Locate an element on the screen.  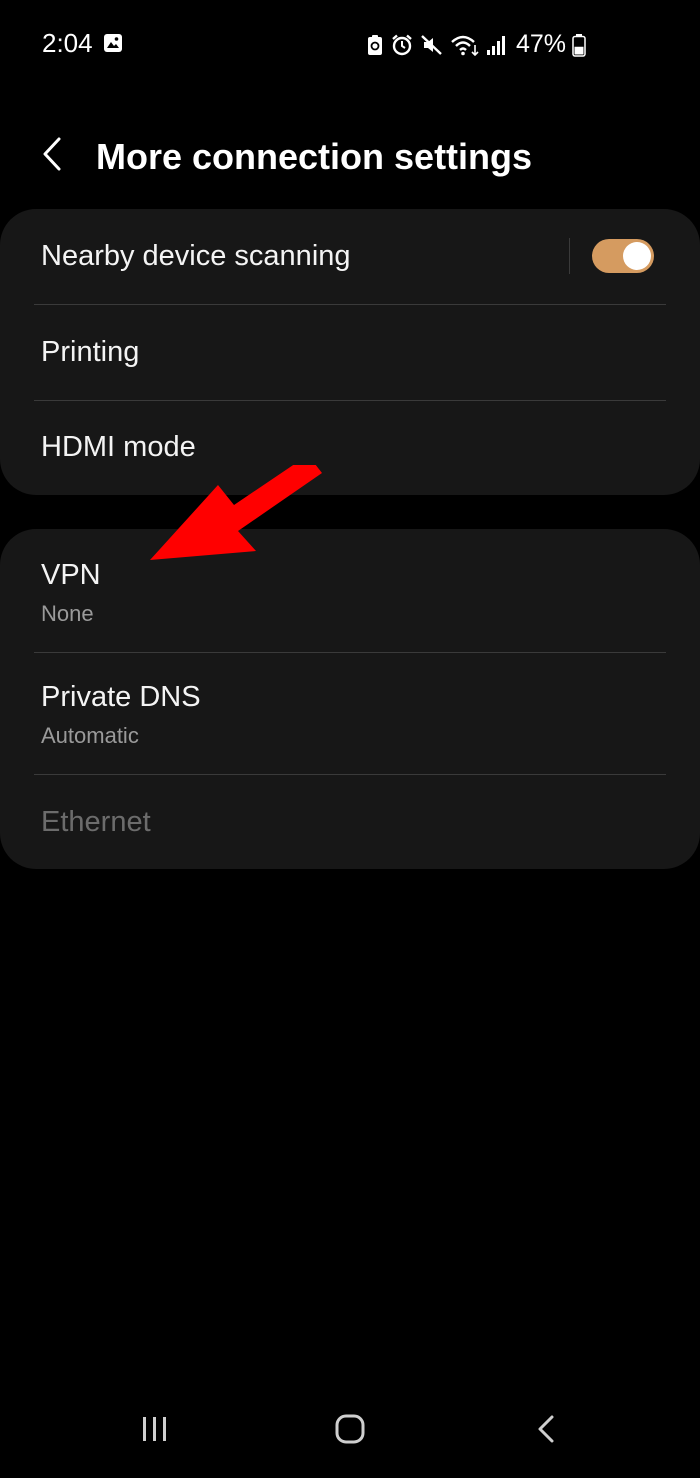
private-dns-row: Private DNS Automatic is located at coordinates (350, 713).